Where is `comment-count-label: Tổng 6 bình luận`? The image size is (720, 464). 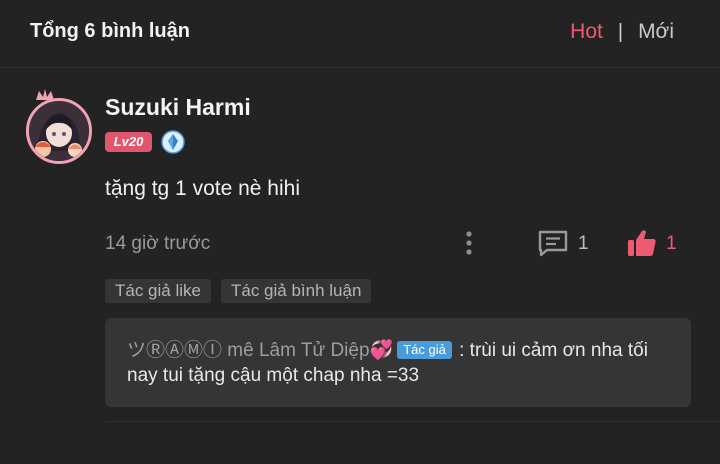
comment-count-label: Tổng 6 bình luận is located at coordinates (110, 31).